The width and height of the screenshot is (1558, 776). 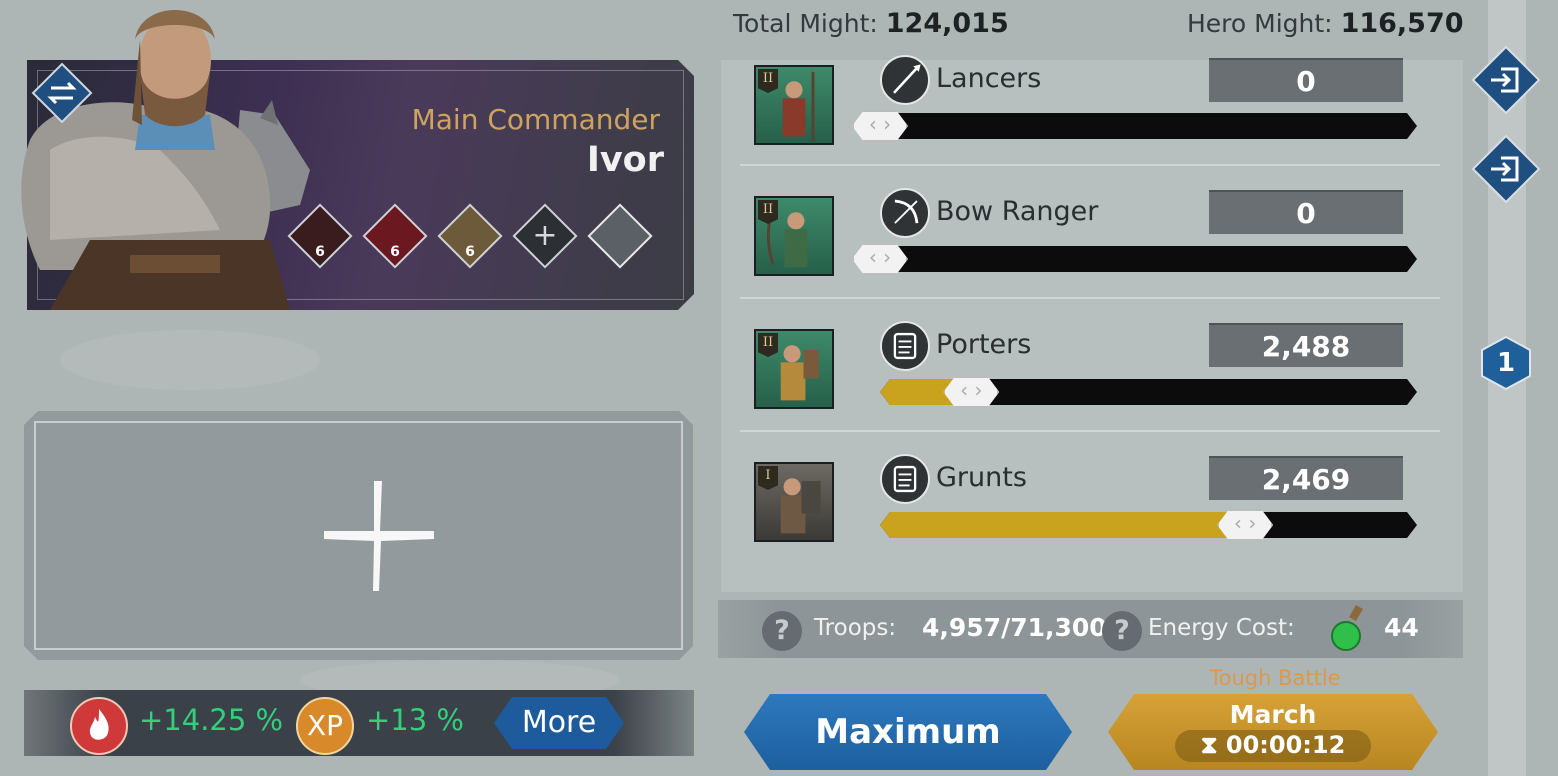 What do you see at coordinates (535, 119) in the screenshot?
I see `commander-role: Main Commander` at bounding box center [535, 119].